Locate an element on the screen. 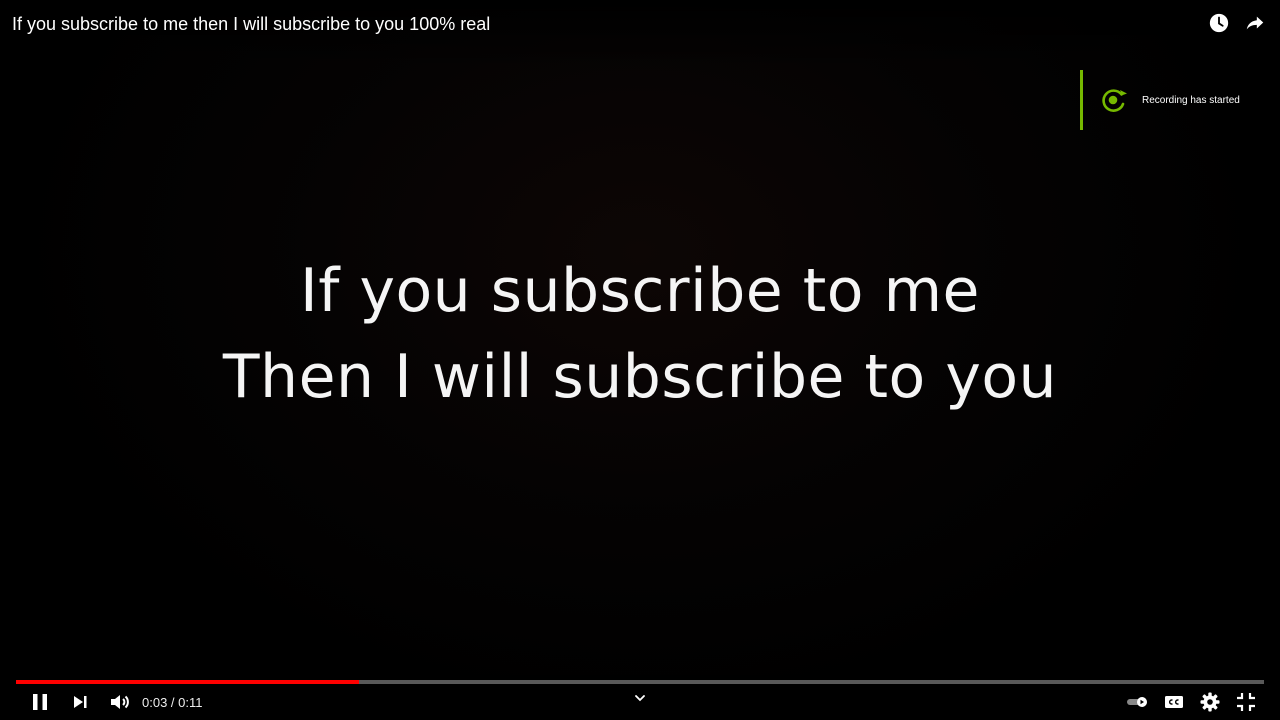 The height and width of the screenshot is (720, 1280). volume-icon is located at coordinates (120, 702).